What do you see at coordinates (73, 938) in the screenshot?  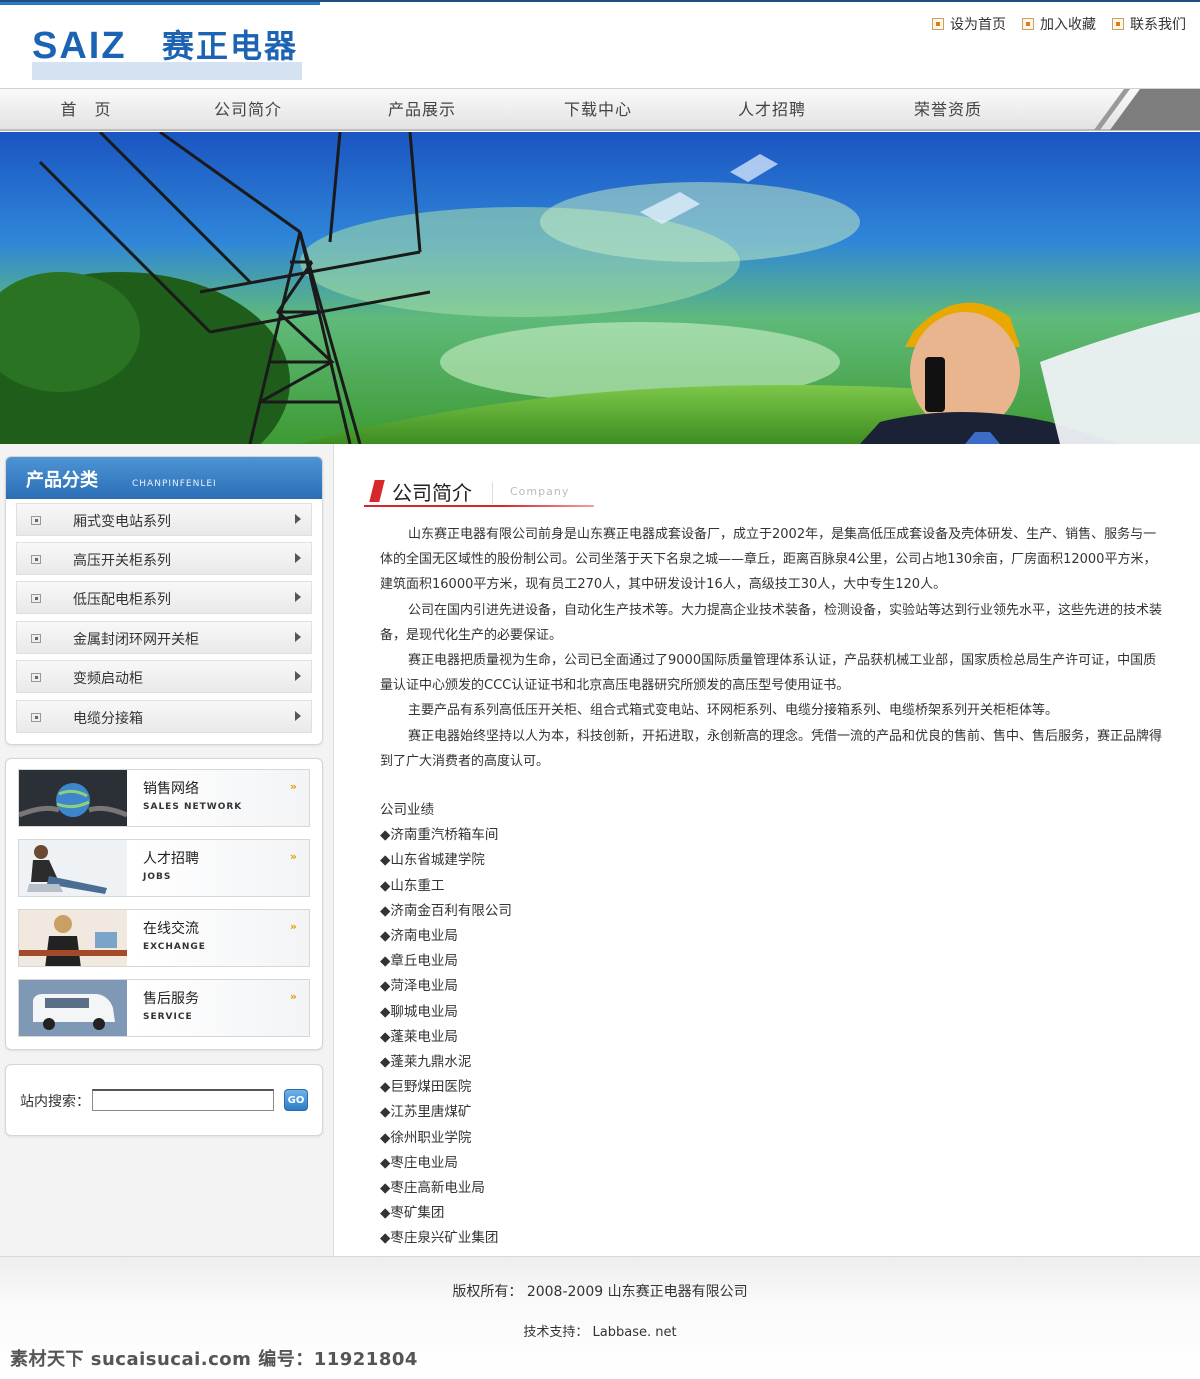 I see `chat-icon` at bounding box center [73, 938].